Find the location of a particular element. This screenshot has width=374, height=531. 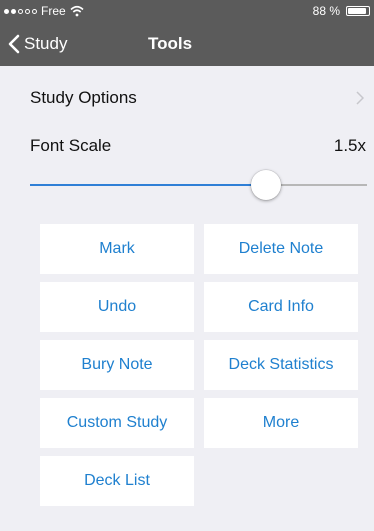

font-scale-slider is located at coordinates (198, 185).